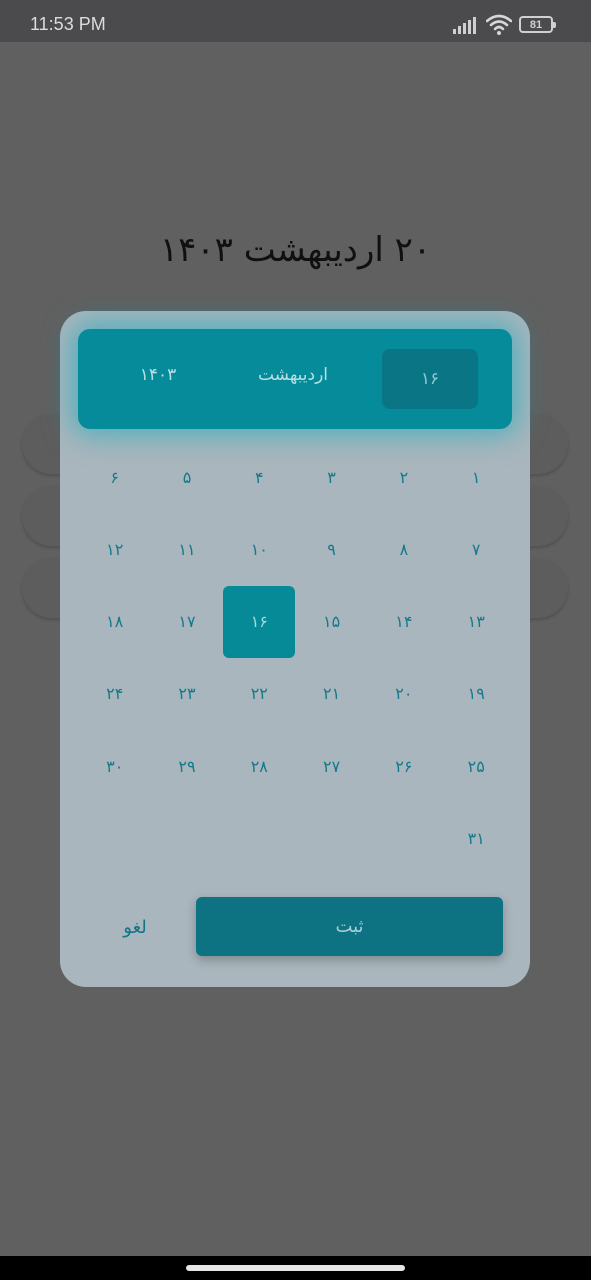 The width and height of the screenshot is (591, 1280). Describe the element at coordinates (187, 622) in the screenshot. I see `day-cell: ۱۷` at that location.